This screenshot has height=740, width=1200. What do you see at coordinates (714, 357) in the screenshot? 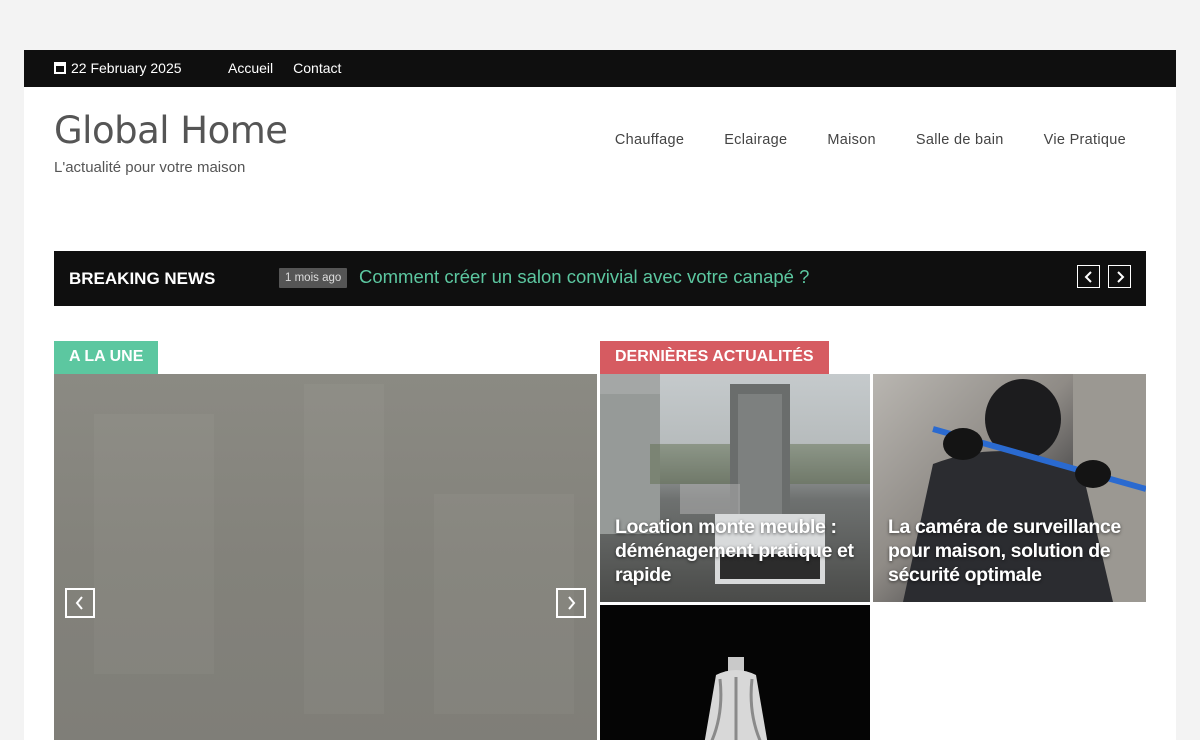
I see `latest-section-tag: DERNIÈRES ACTUALITÉS` at bounding box center [714, 357].